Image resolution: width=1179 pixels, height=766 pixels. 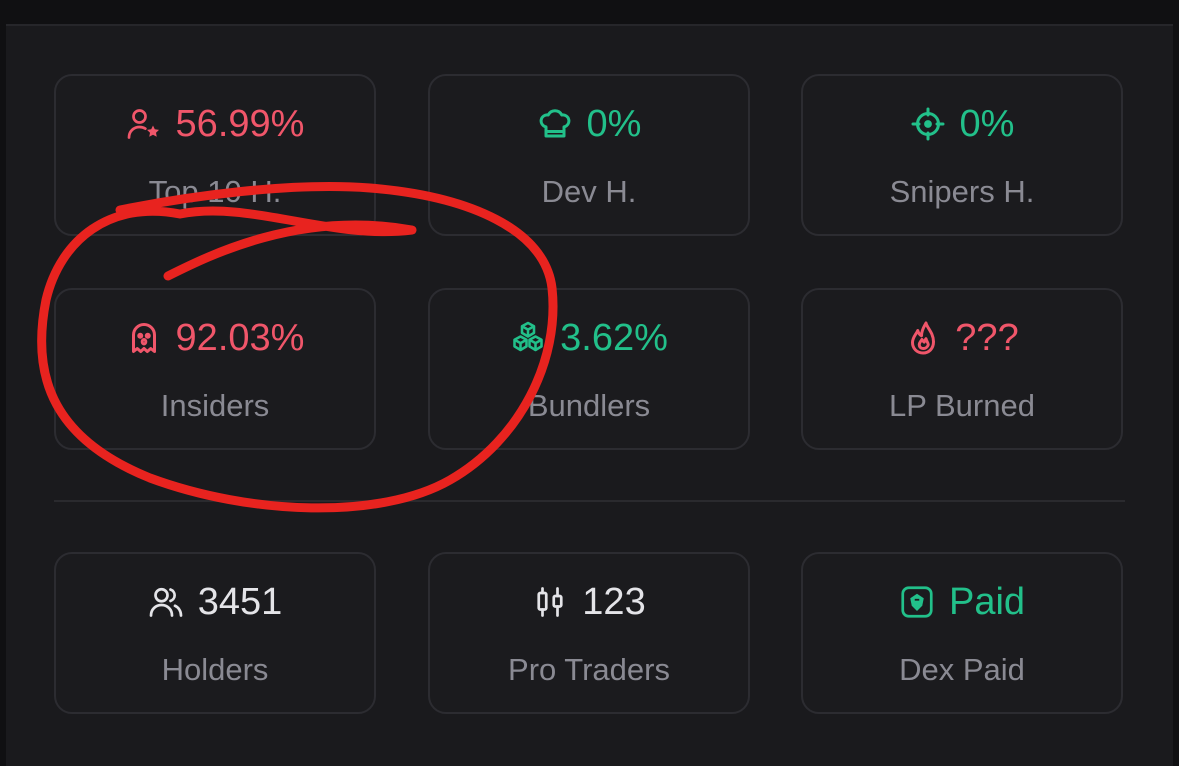 I want to click on lp-burned-card: ??? LP Burned, so click(x=962, y=369).